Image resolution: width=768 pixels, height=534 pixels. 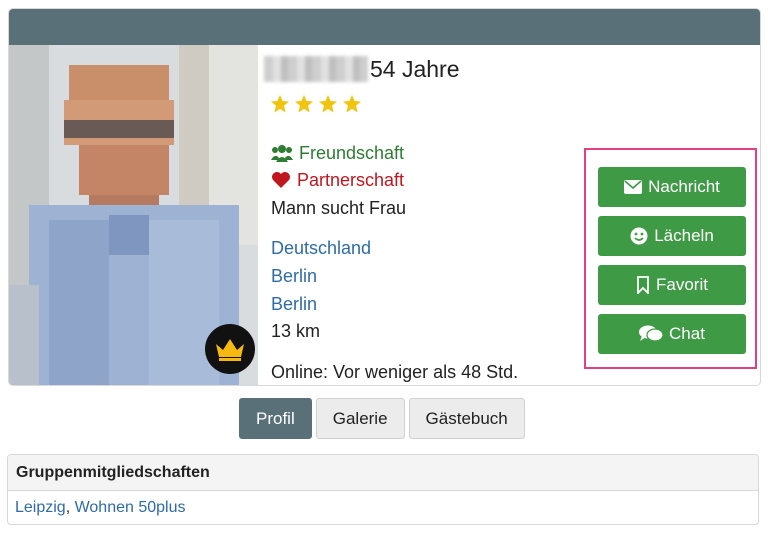 I want to click on tab-gallery: Galerie, so click(x=360, y=418).